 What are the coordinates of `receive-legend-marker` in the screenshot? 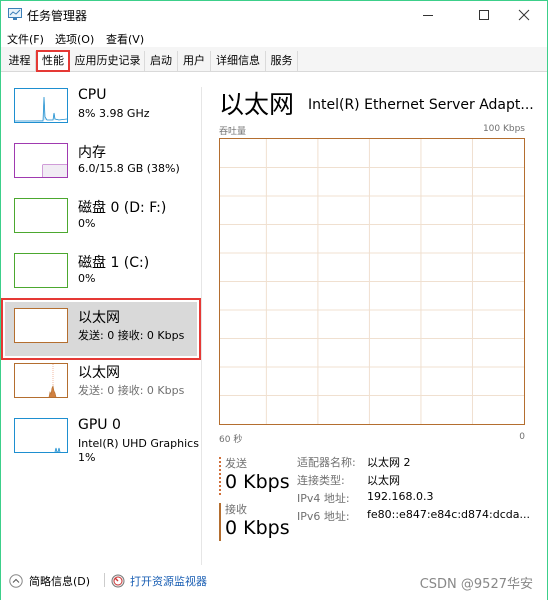 It's located at (220, 522).